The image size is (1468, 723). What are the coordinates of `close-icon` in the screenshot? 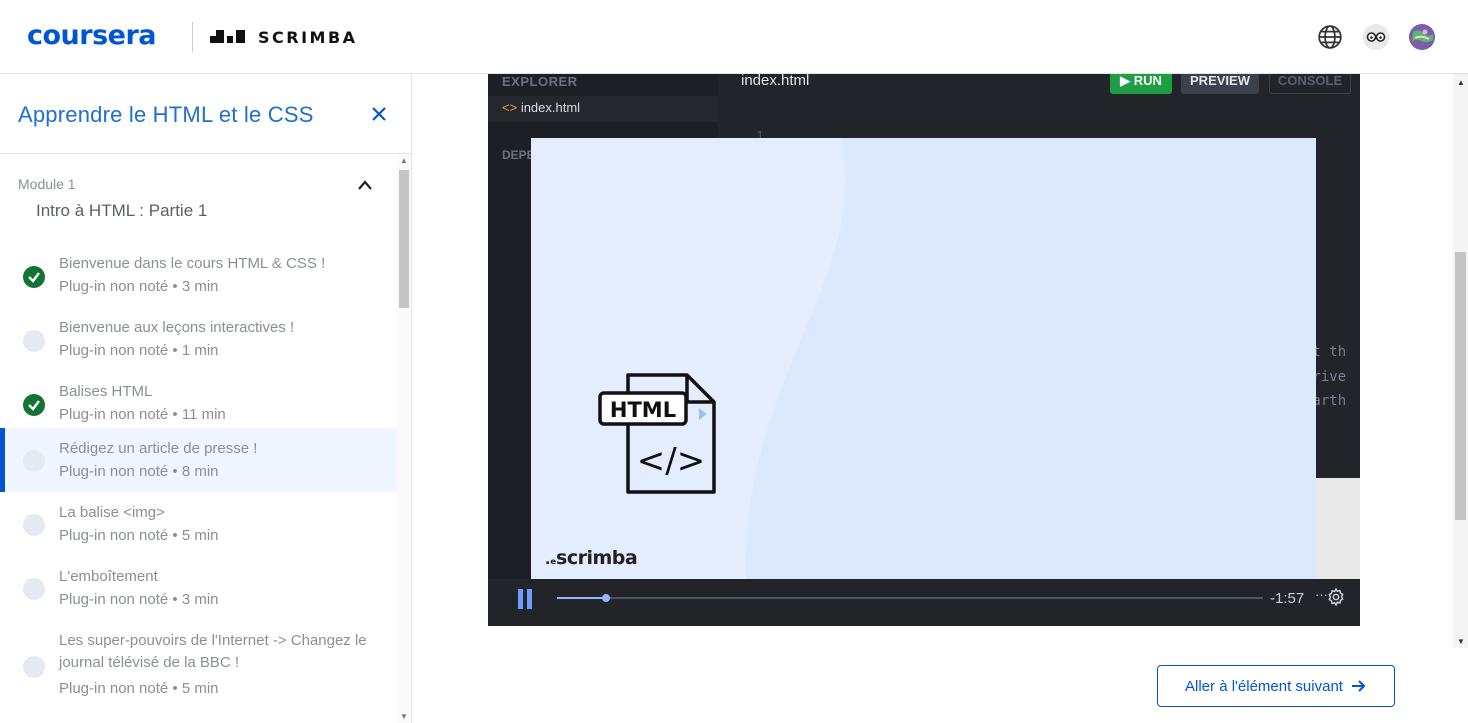 It's located at (379, 114).